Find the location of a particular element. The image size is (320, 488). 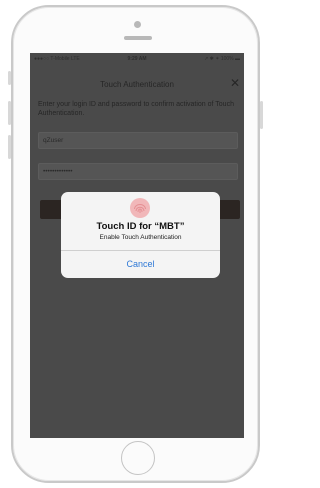

close-icon: ✕ is located at coordinates (235, 83).